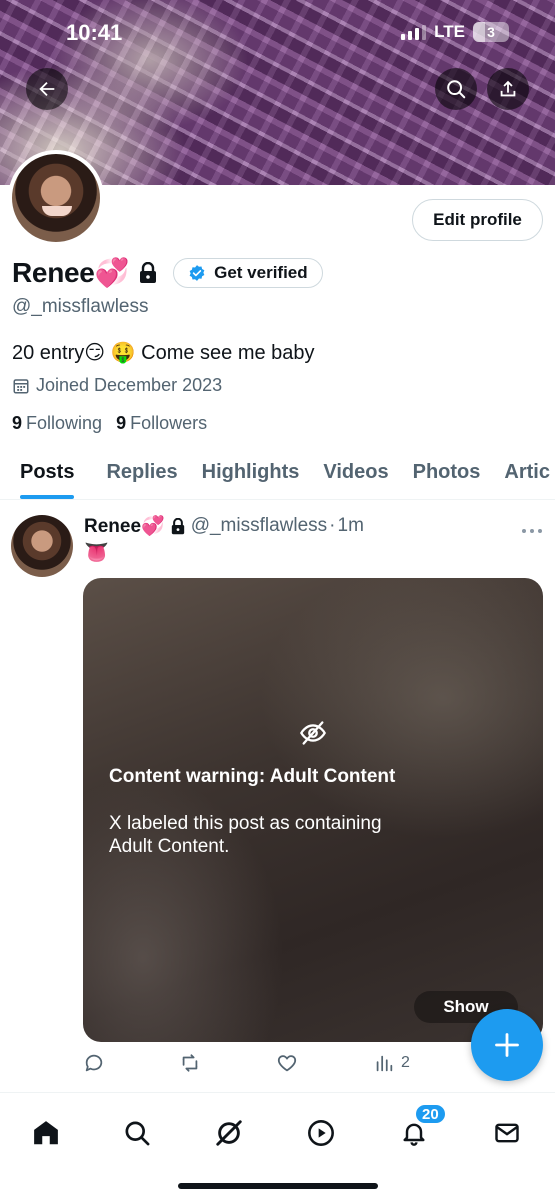 The image size is (555, 1200). Describe the element at coordinates (421, 1127) in the screenshot. I see `nav-notifications: 20` at that location.